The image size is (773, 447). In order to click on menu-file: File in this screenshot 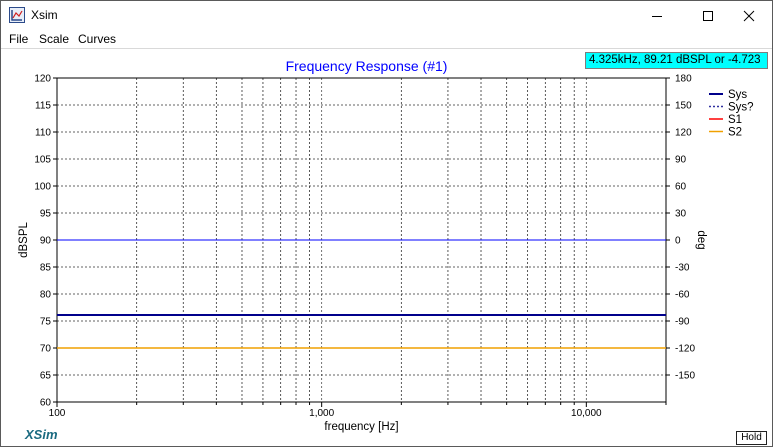, I will do `click(18, 39)`.